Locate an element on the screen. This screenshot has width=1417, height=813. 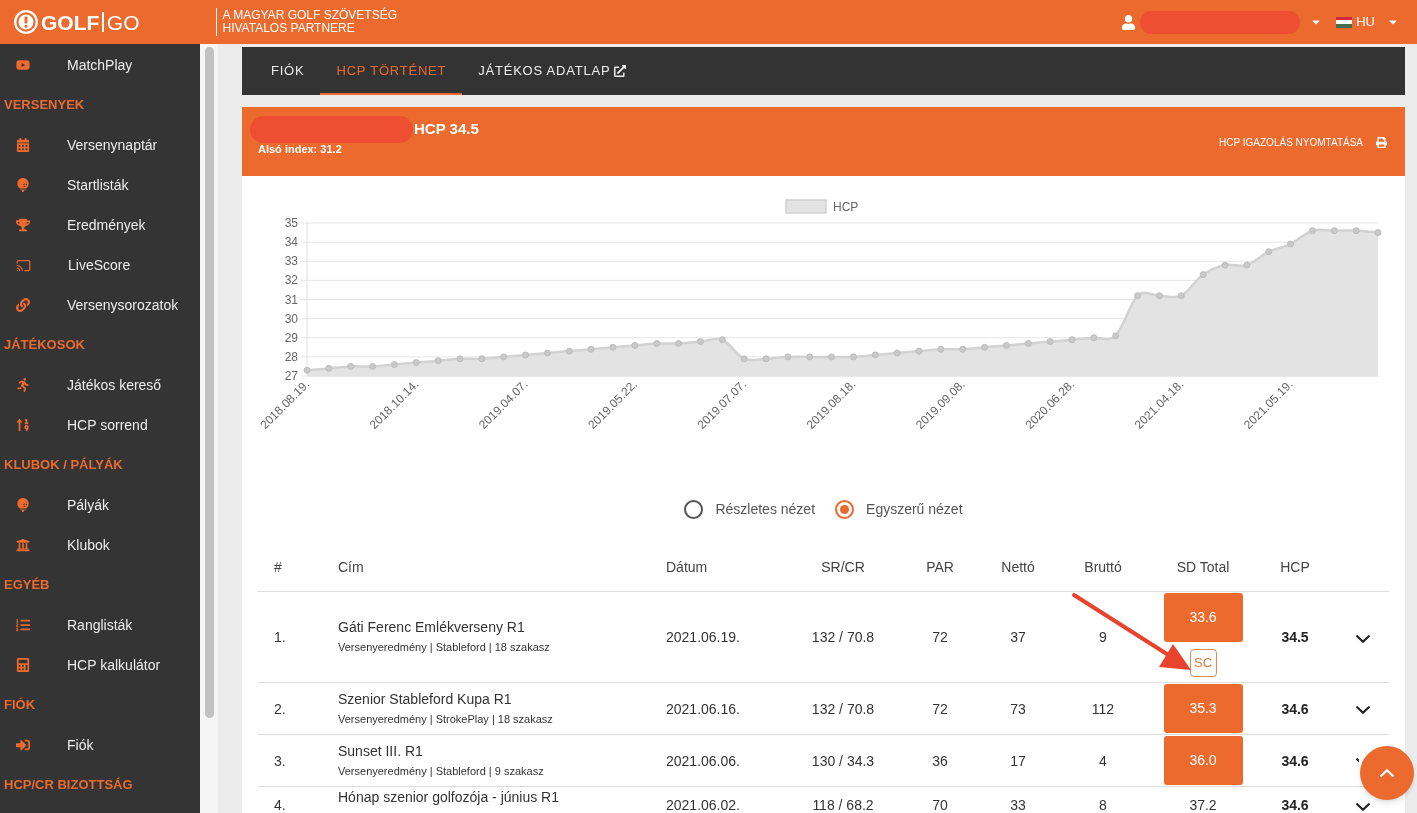
sidebar-section-title: VERSENYEK is located at coordinates (44, 105).